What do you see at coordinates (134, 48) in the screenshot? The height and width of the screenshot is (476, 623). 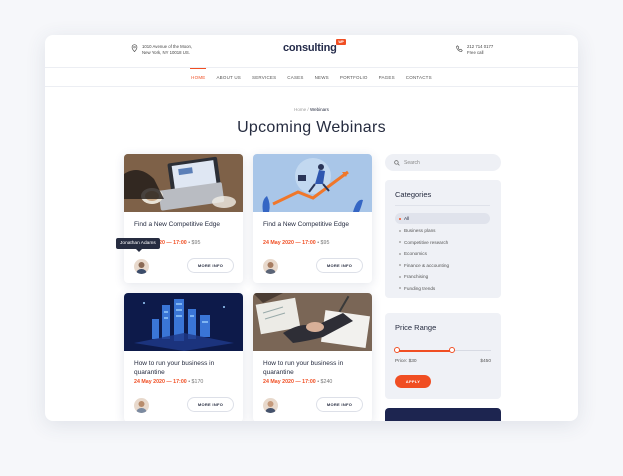 I see `location-pin-icon` at bounding box center [134, 48].